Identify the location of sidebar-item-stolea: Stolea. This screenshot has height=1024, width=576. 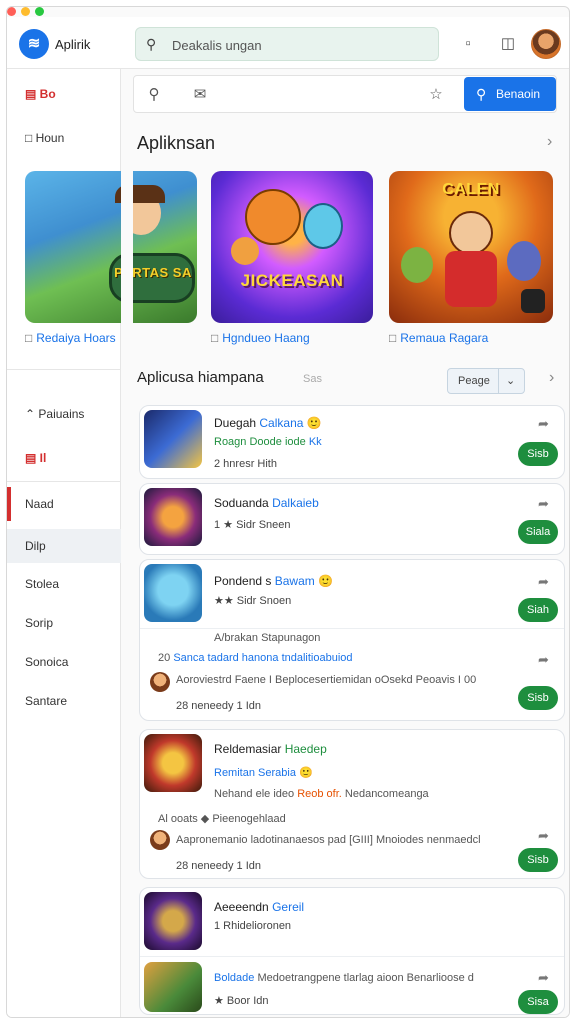
(64, 584).